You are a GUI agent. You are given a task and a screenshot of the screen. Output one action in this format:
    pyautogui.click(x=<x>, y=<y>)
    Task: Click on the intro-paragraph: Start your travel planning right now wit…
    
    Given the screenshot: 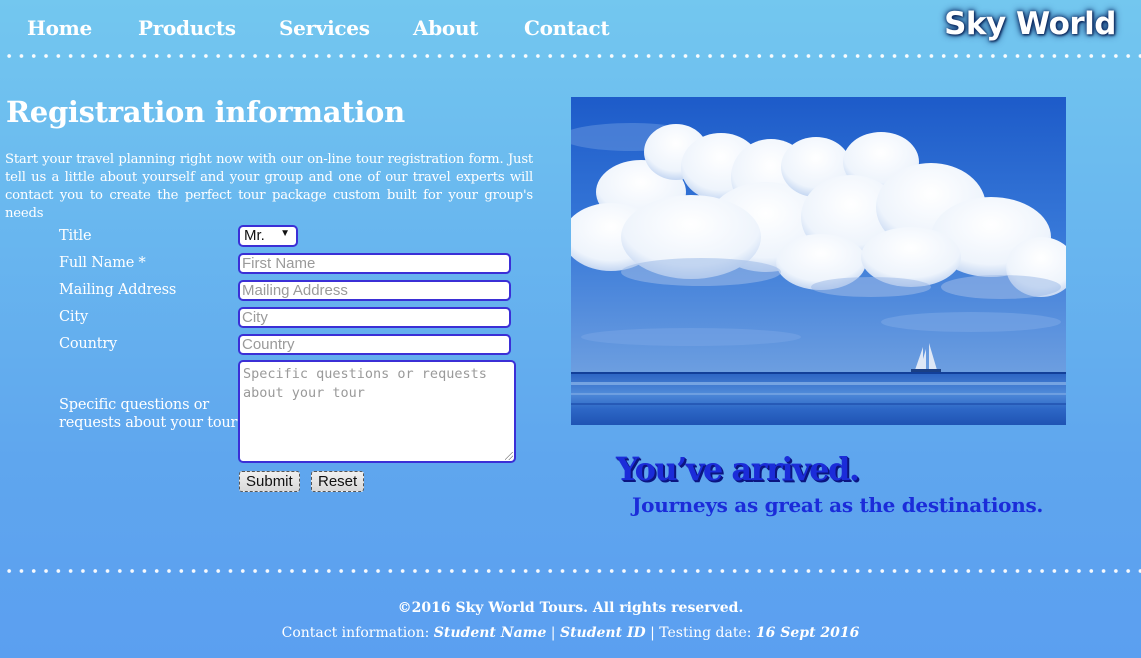 What is the action you would take?
    pyautogui.click(x=269, y=186)
    